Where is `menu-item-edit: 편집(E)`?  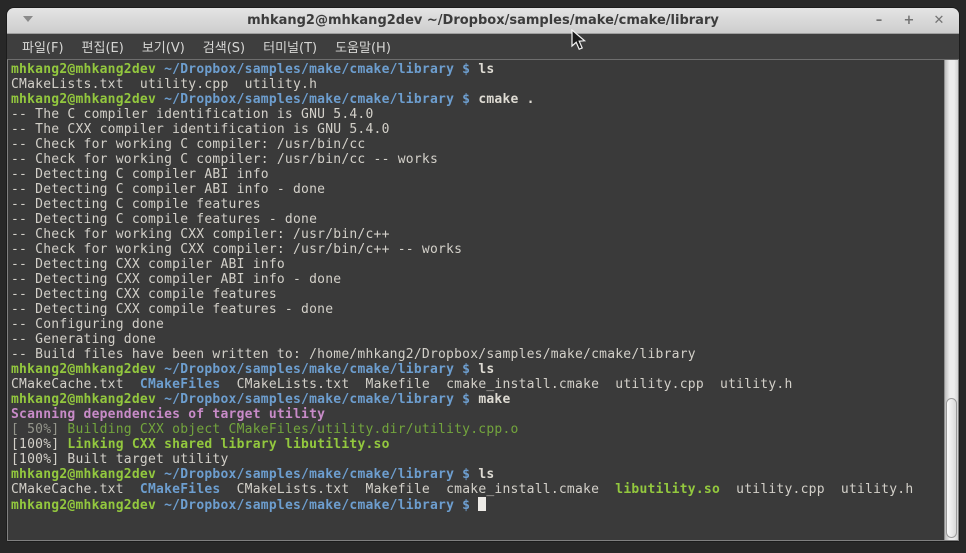 menu-item-edit: 편집(E) is located at coordinates (103, 46).